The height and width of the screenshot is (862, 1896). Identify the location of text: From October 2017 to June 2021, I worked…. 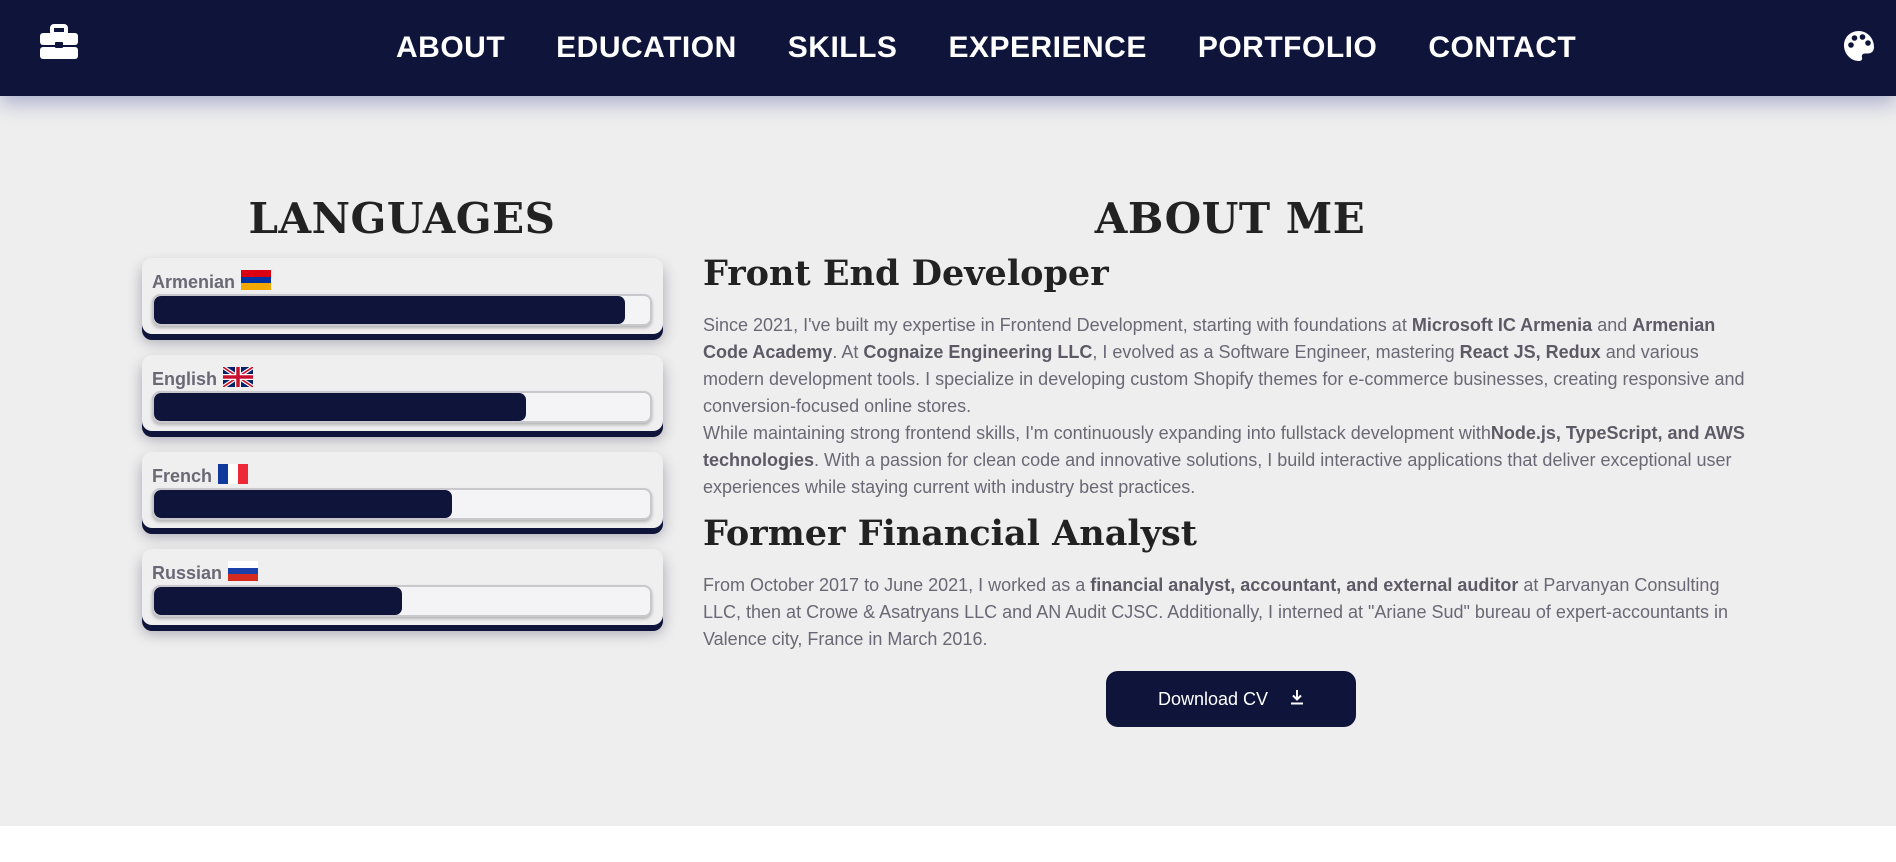
(897, 585).